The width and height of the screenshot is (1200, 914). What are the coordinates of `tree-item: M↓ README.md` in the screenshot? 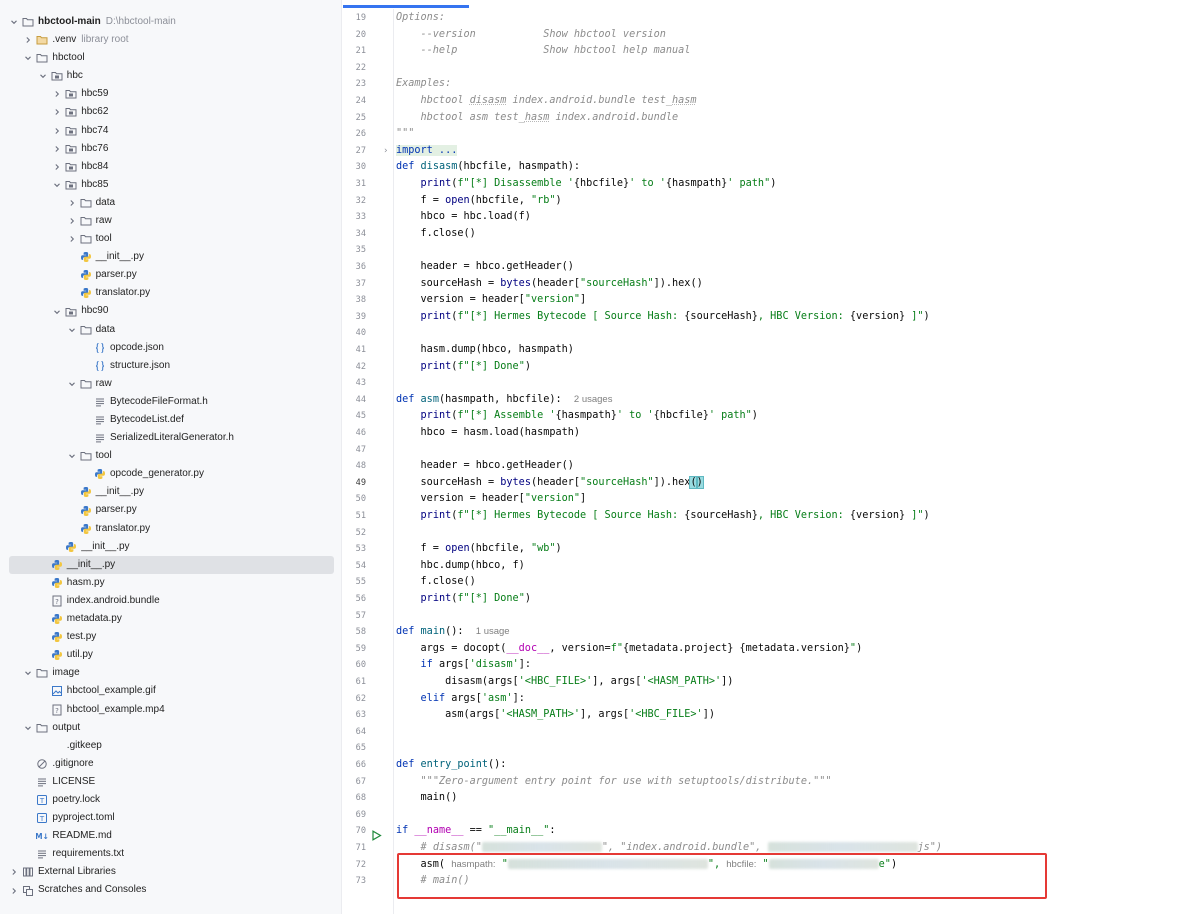 It's located at (170, 836).